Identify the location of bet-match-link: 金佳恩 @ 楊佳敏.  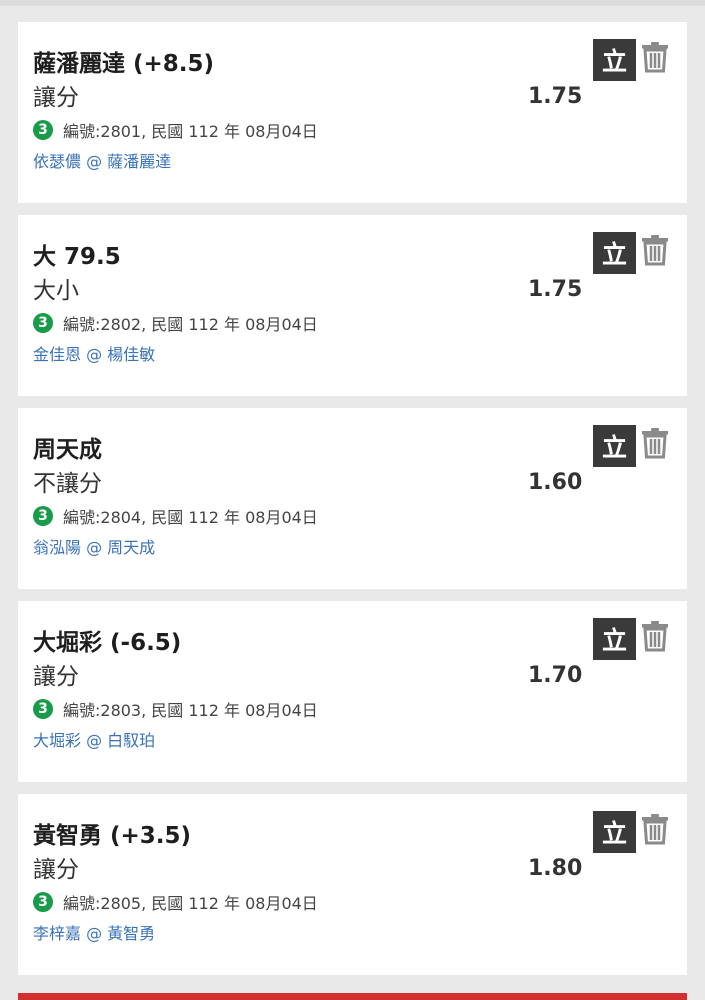
(94, 353).